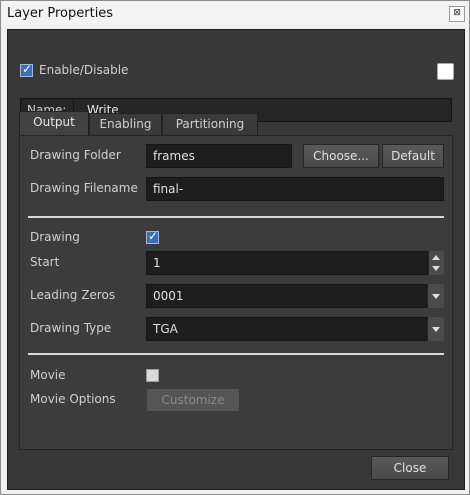 Image resolution: width=470 pixels, height=495 pixels. Describe the element at coordinates (73, 399) in the screenshot. I see `movie-options-label: Movie Options` at that location.